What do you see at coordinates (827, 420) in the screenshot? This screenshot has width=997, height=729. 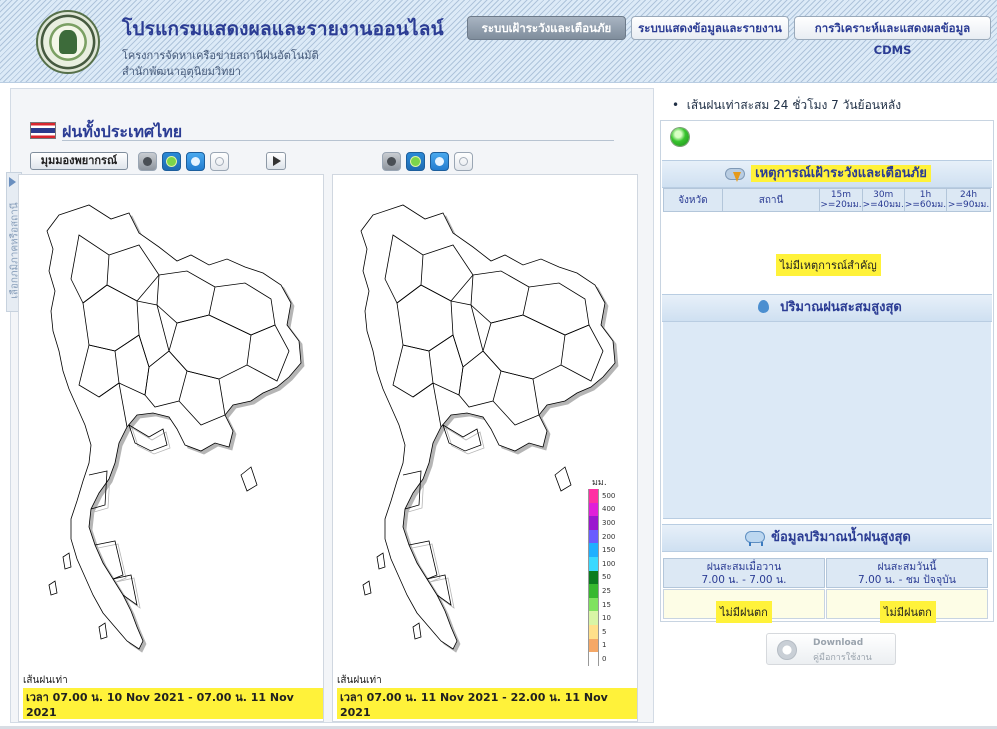 I see `max-rain-area` at bounding box center [827, 420].